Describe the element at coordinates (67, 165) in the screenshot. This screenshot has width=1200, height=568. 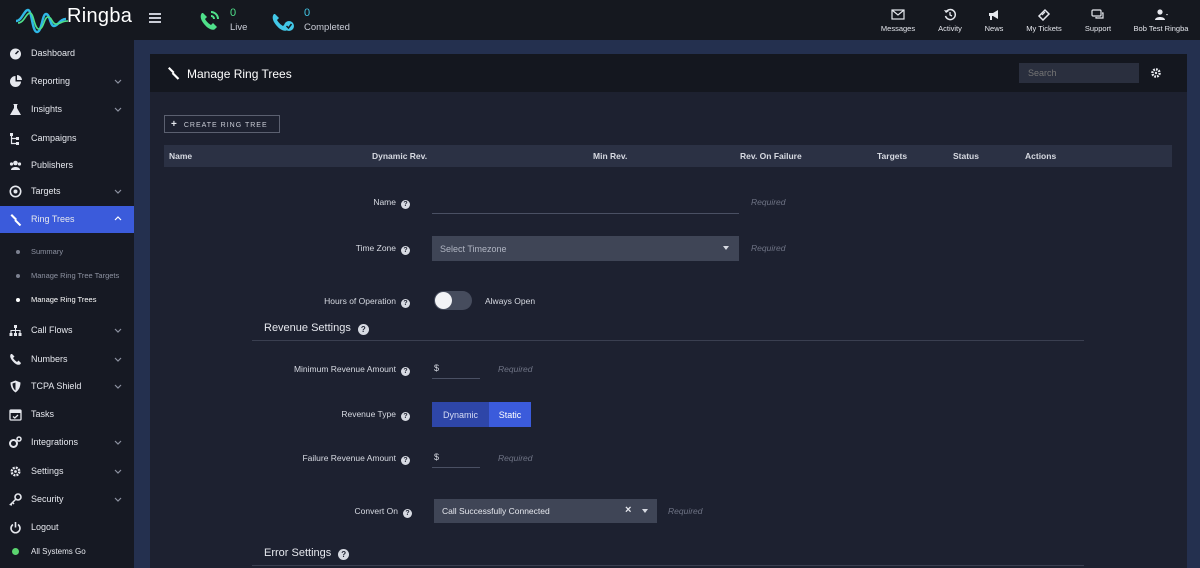
I see `sidebar-item-publishers: Publishers` at that location.